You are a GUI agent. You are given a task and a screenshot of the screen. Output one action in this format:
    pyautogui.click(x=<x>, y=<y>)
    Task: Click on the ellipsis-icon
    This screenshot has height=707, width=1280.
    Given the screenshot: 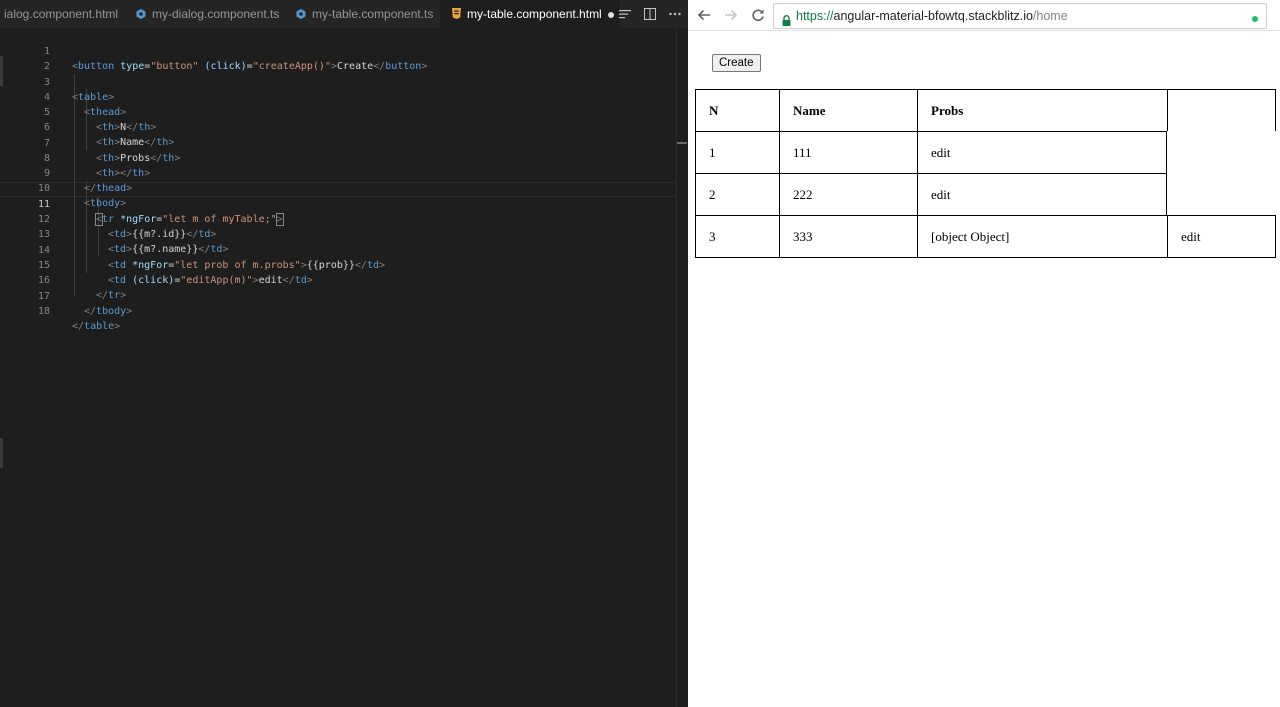 What is the action you would take?
    pyautogui.click(x=675, y=14)
    